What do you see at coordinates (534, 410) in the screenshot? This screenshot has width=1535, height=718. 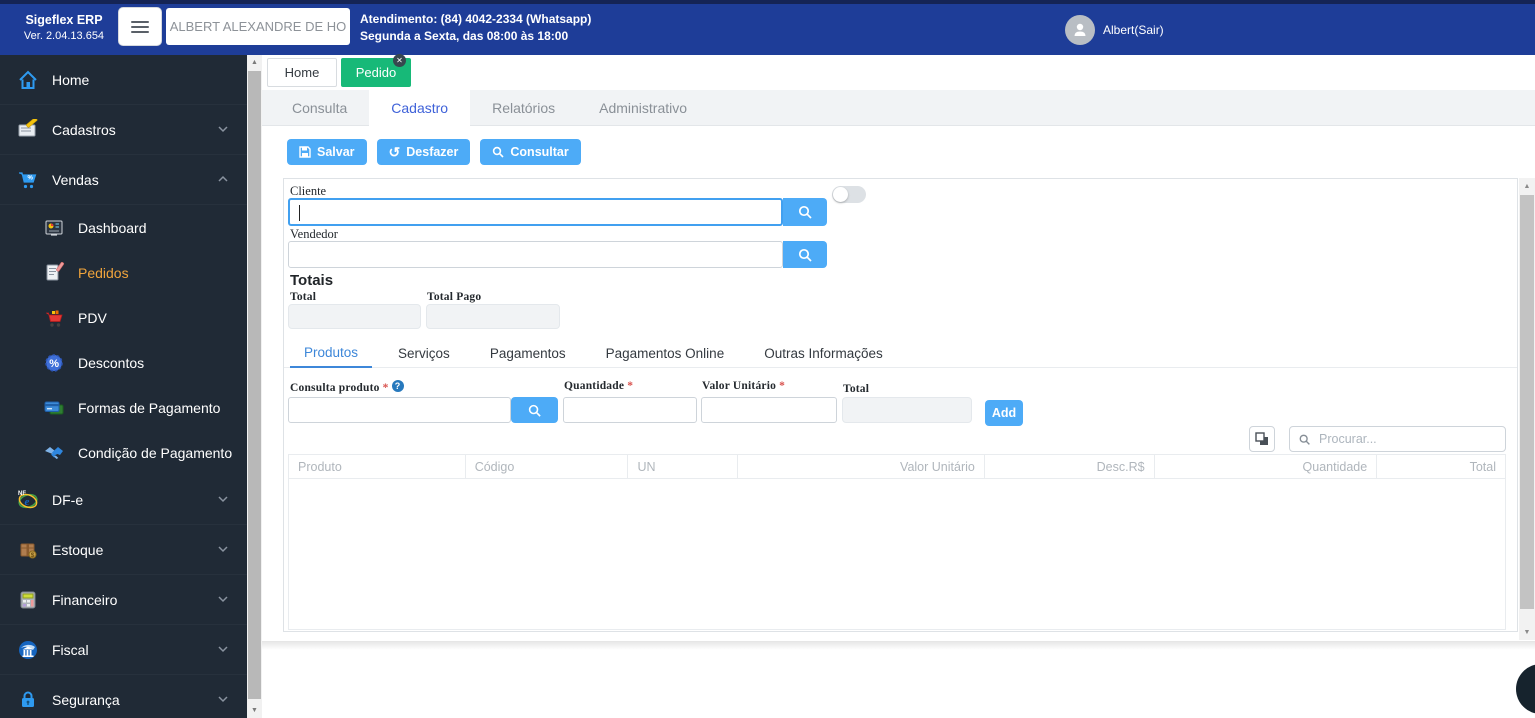 I see `produto-search-button` at bounding box center [534, 410].